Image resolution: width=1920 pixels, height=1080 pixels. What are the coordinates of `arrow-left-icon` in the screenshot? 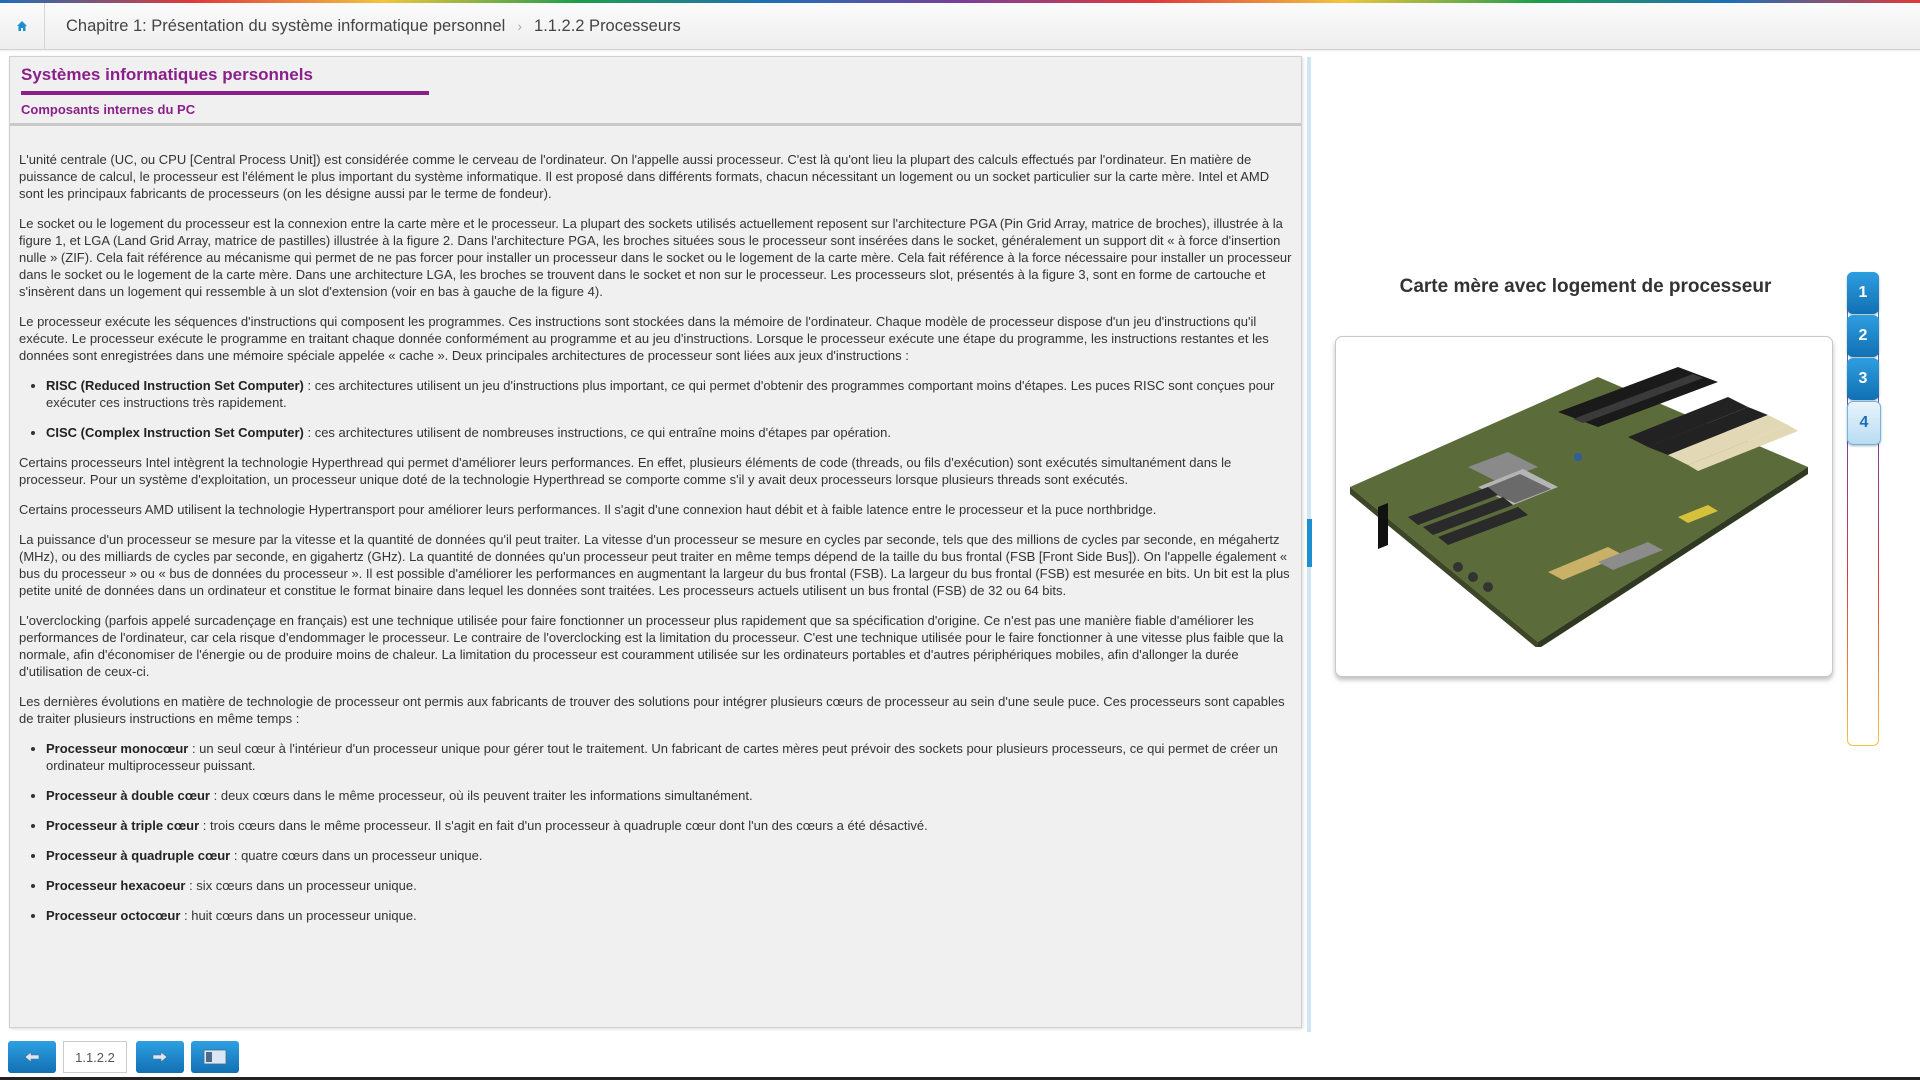 It's located at (32, 1057).